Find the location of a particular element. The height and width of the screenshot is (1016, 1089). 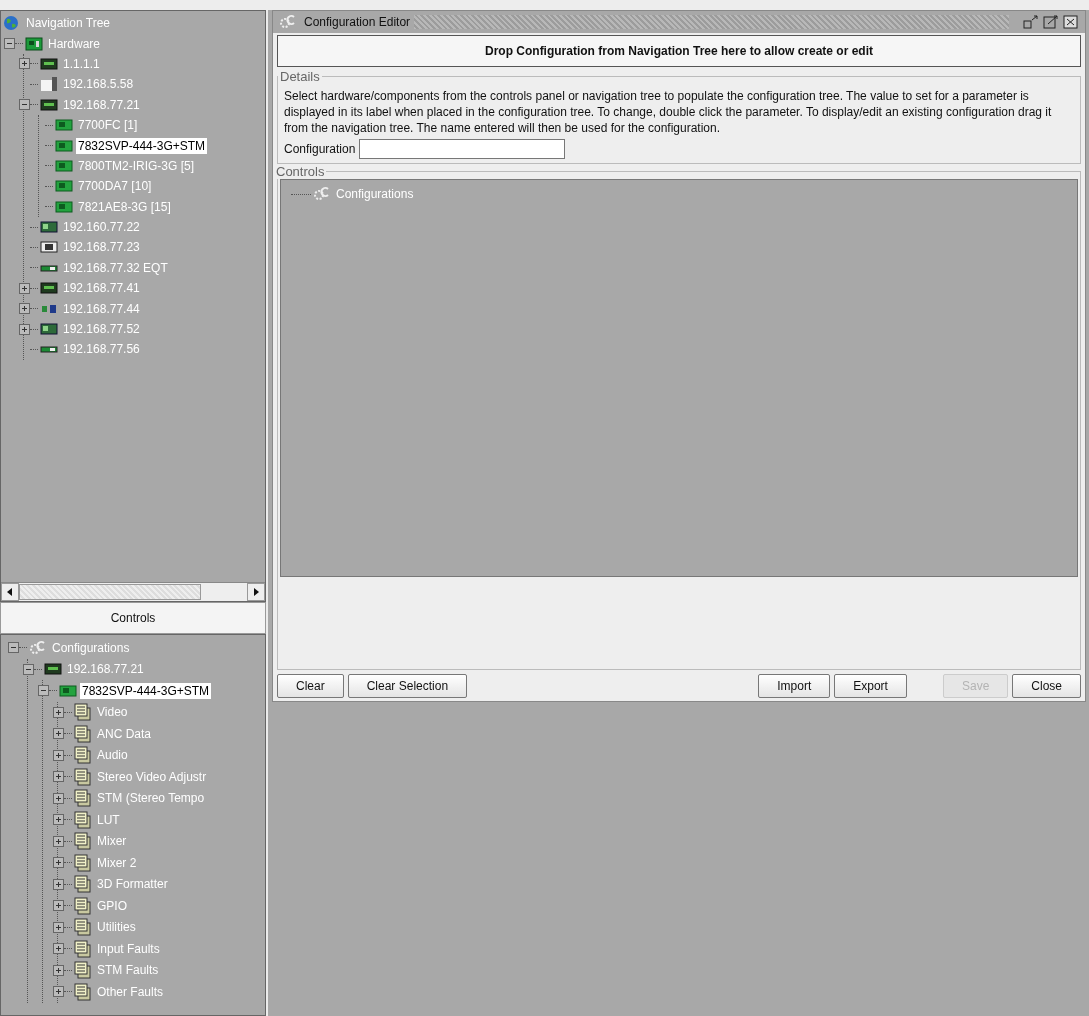

tree-item: 192.168.77.44 is located at coordinates (101, 308).